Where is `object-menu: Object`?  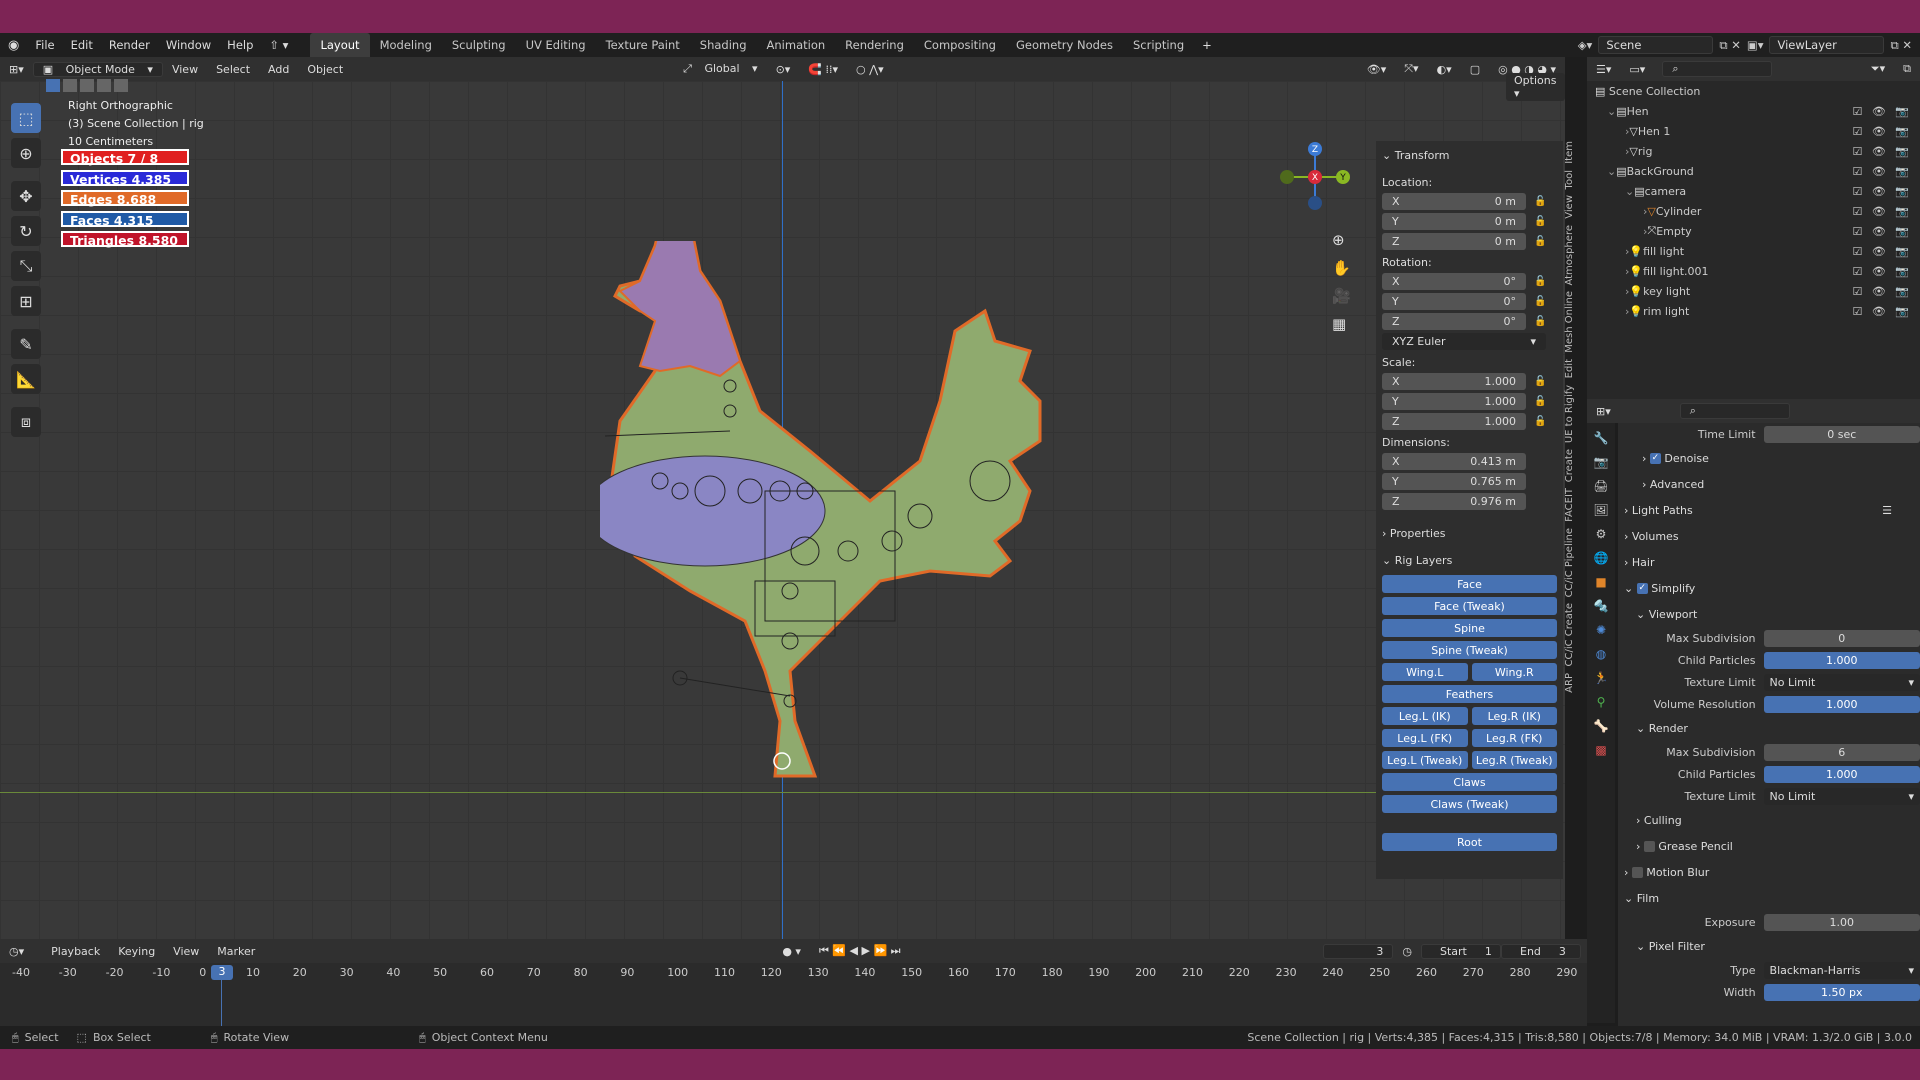
object-menu: Object is located at coordinates (325, 69).